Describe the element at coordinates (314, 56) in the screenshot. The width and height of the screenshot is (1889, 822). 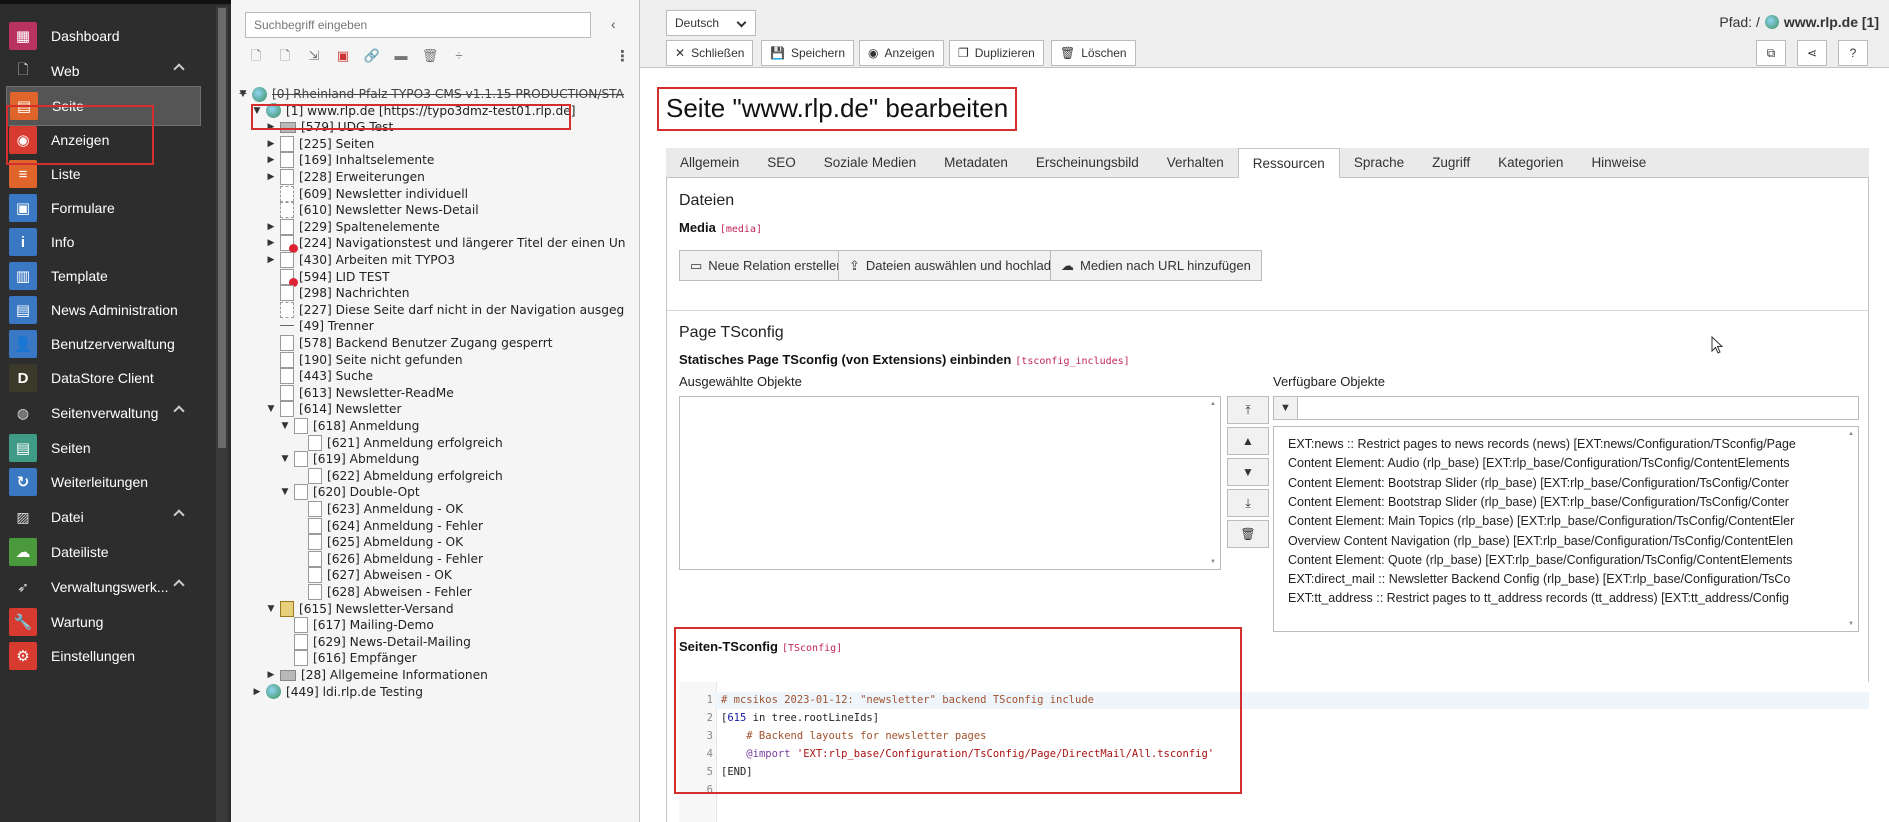
I see `new-shortcut-icon: ⇲` at that location.